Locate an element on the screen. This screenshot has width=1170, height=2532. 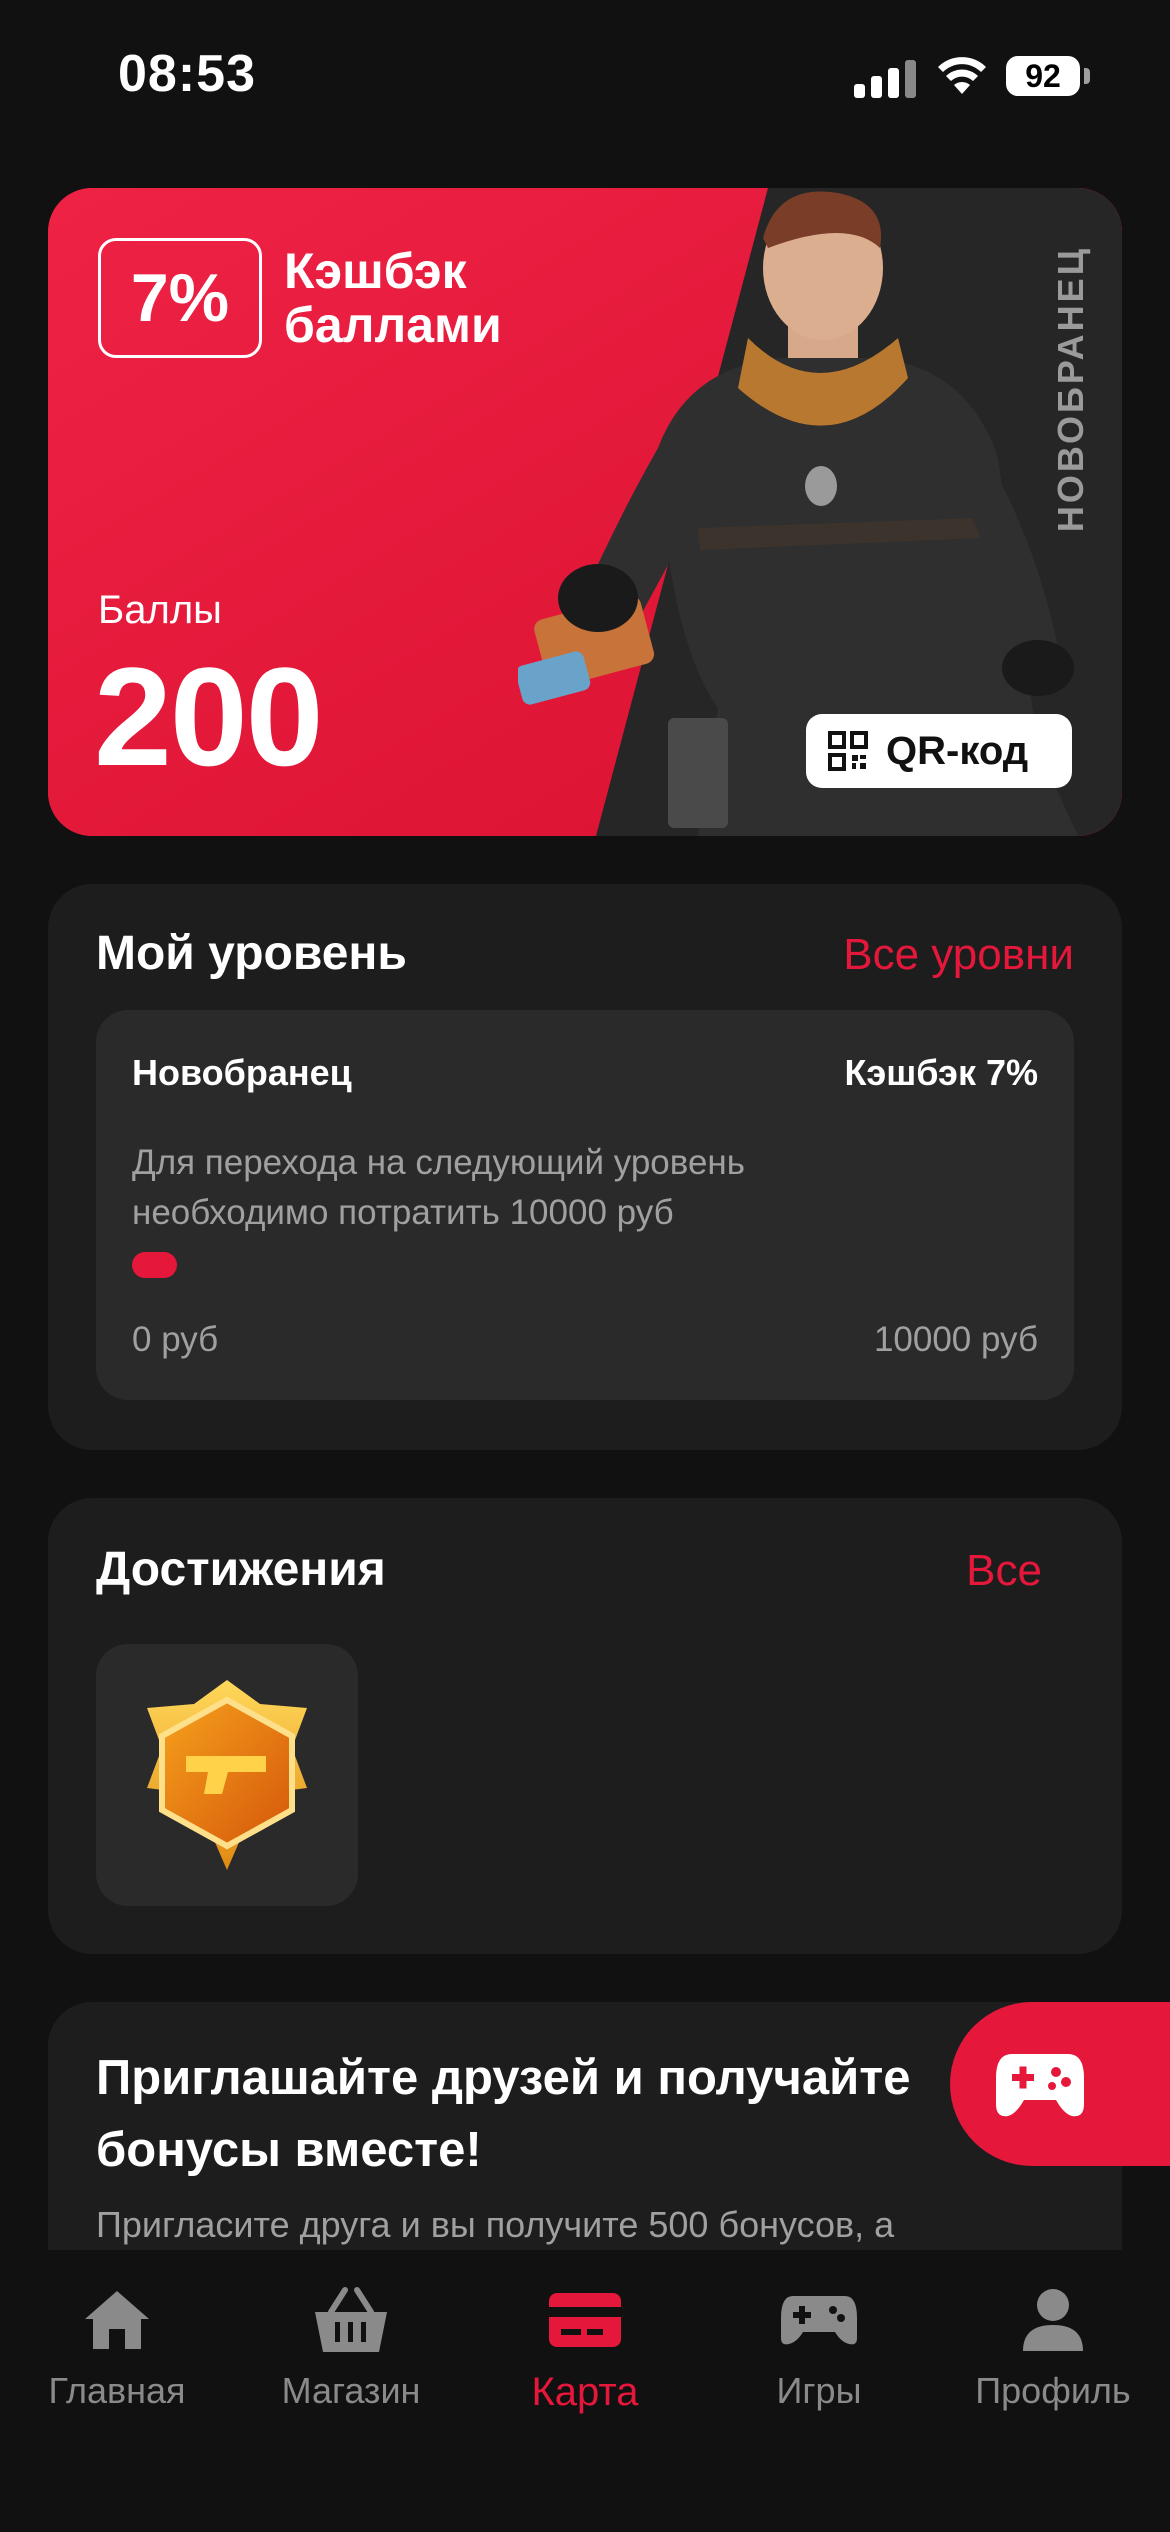
tab-home-label: Главная is located at coordinates (117, 2390).